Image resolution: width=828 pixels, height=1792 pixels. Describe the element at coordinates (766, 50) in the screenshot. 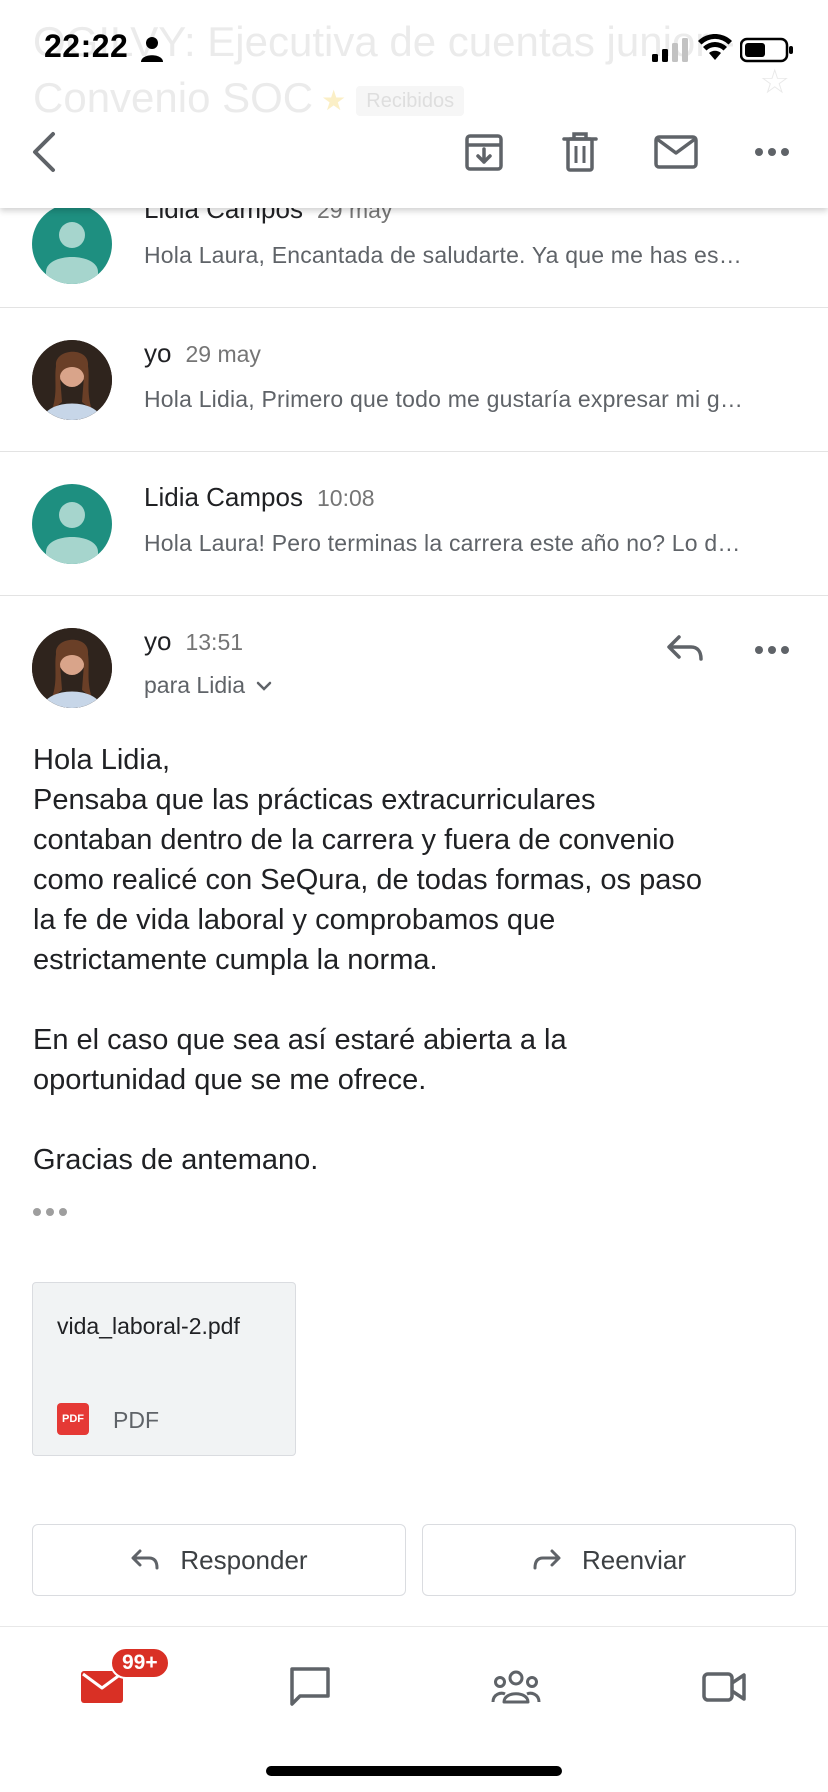

I see `battery-icon` at that location.